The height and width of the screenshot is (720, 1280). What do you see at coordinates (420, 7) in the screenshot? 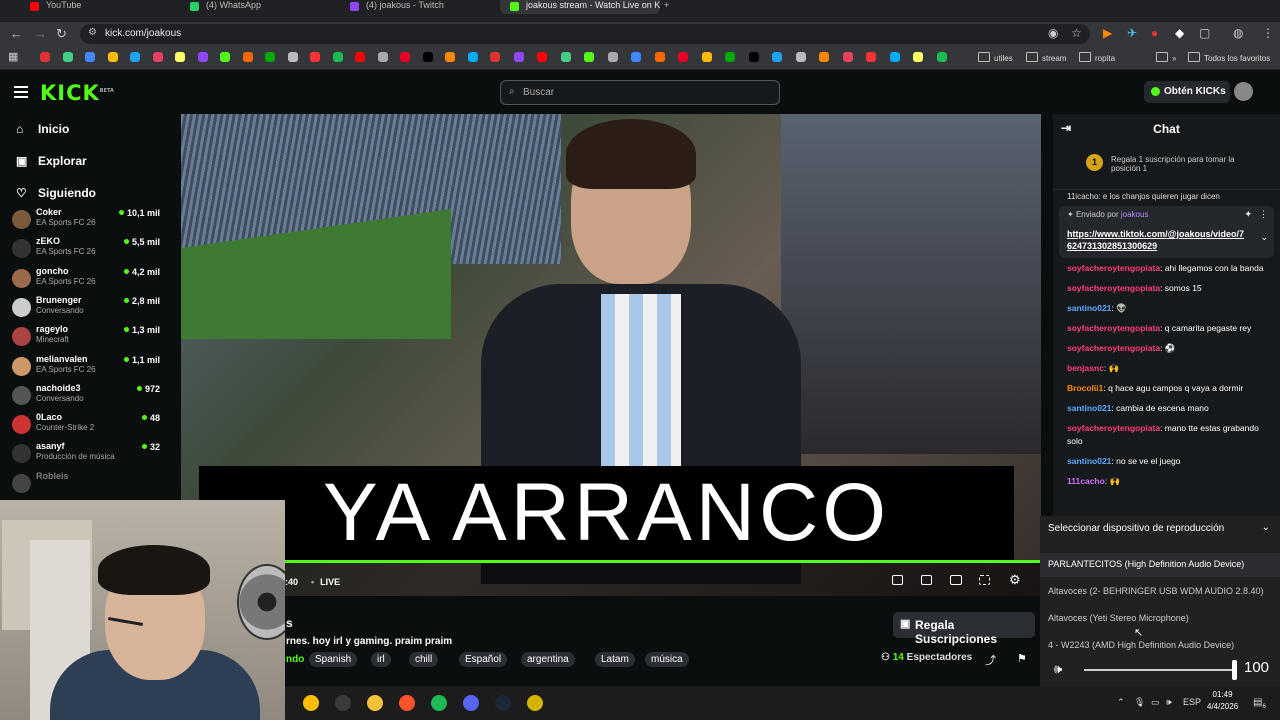
I see `tab-twitch: (4) joakous - Twitch` at bounding box center [420, 7].